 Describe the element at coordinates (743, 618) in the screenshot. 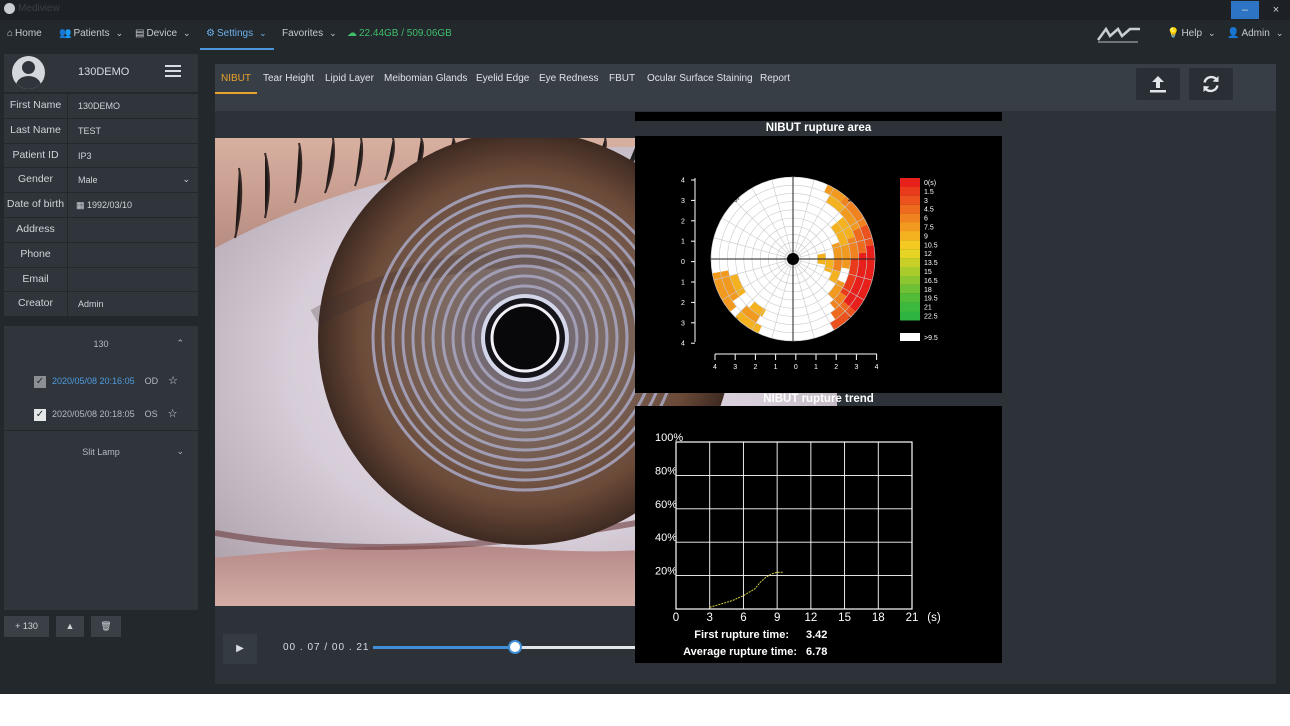

I see `x-tick-label: 6` at that location.